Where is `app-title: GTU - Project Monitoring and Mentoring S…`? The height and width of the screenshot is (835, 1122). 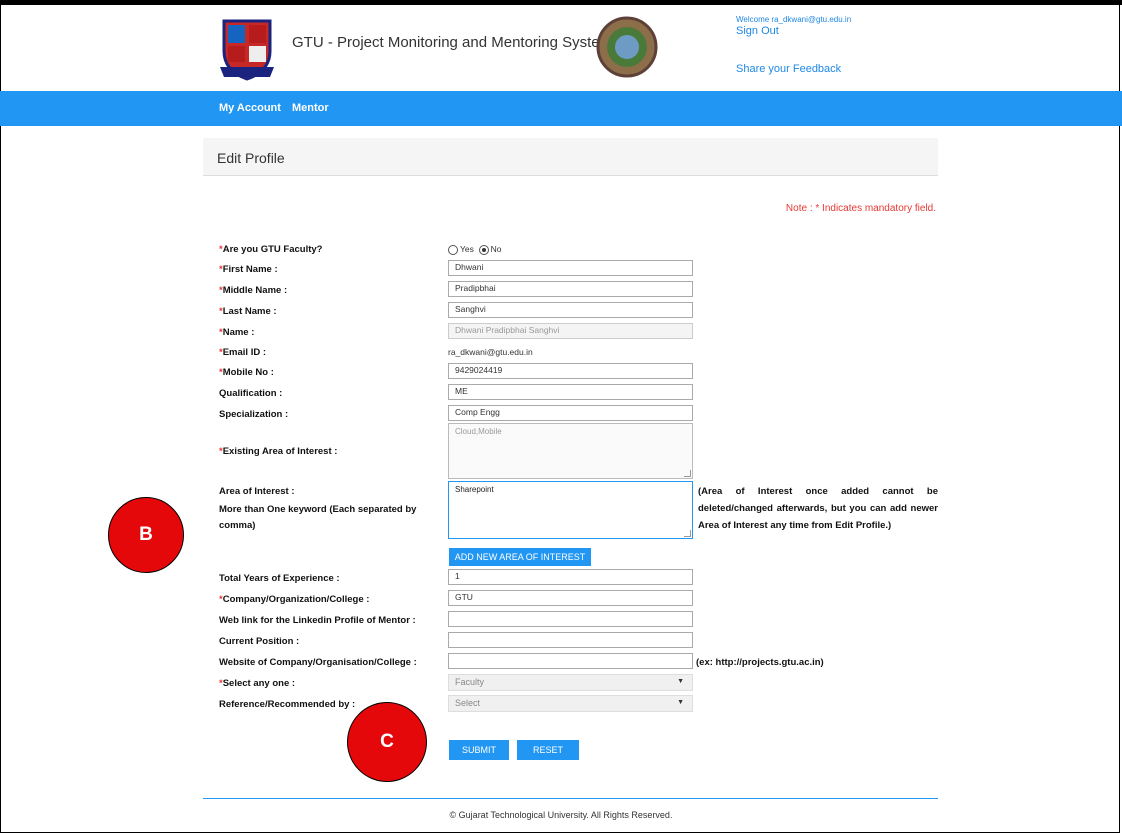
app-title: GTU - Project Monitoring and Mentoring S… is located at coordinates (452, 42).